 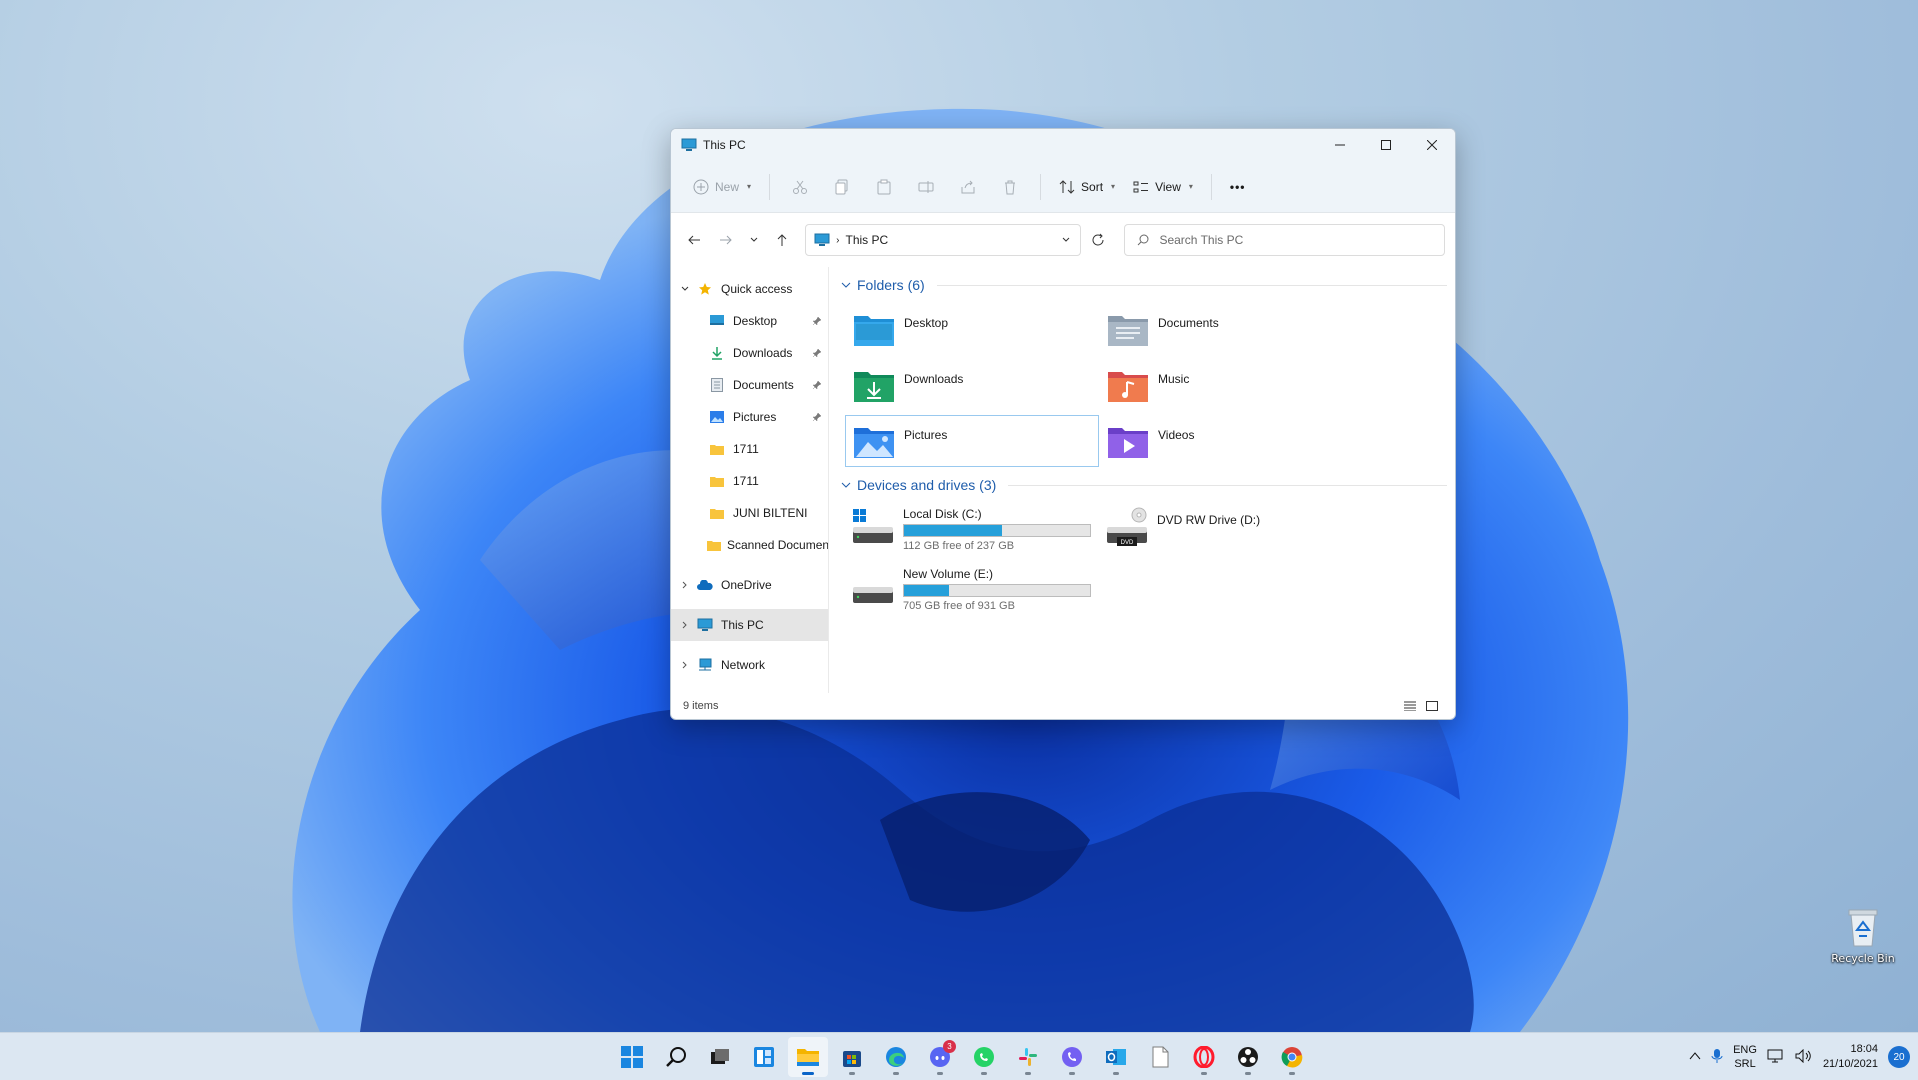 I want to click on opera-button, so click(x=1204, y=1057).